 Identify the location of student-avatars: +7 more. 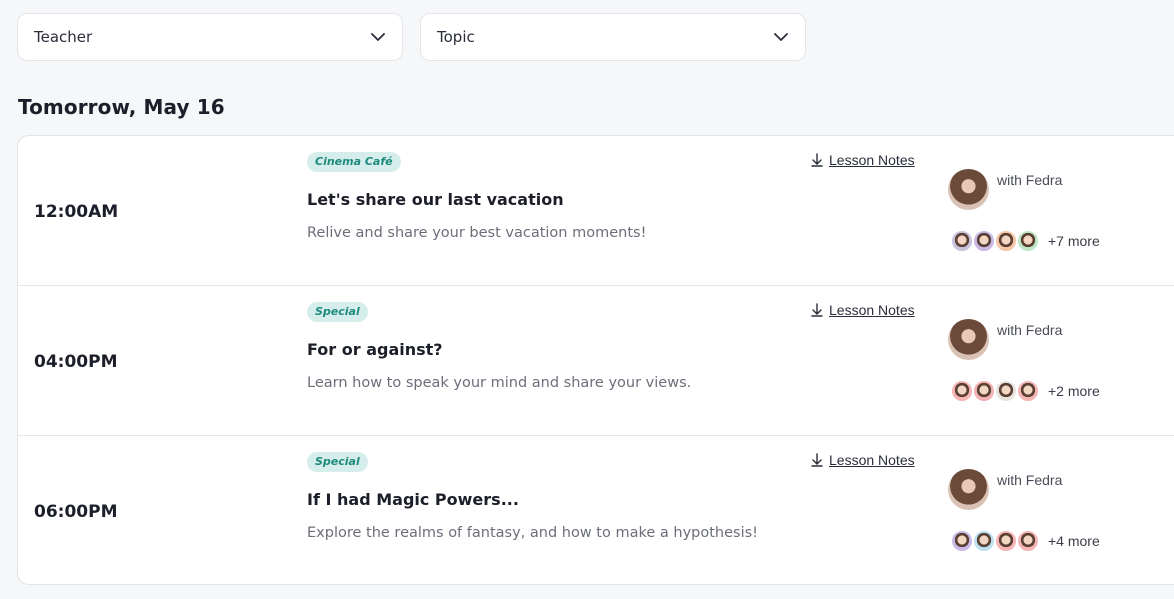
(1025, 241).